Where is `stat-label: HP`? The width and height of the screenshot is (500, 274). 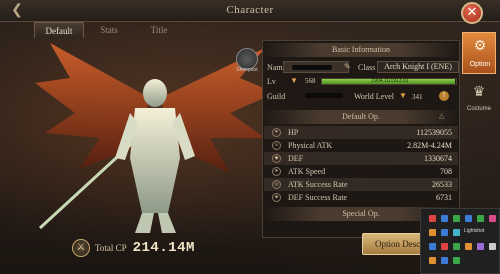 stat-label: HP is located at coordinates (293, 132).